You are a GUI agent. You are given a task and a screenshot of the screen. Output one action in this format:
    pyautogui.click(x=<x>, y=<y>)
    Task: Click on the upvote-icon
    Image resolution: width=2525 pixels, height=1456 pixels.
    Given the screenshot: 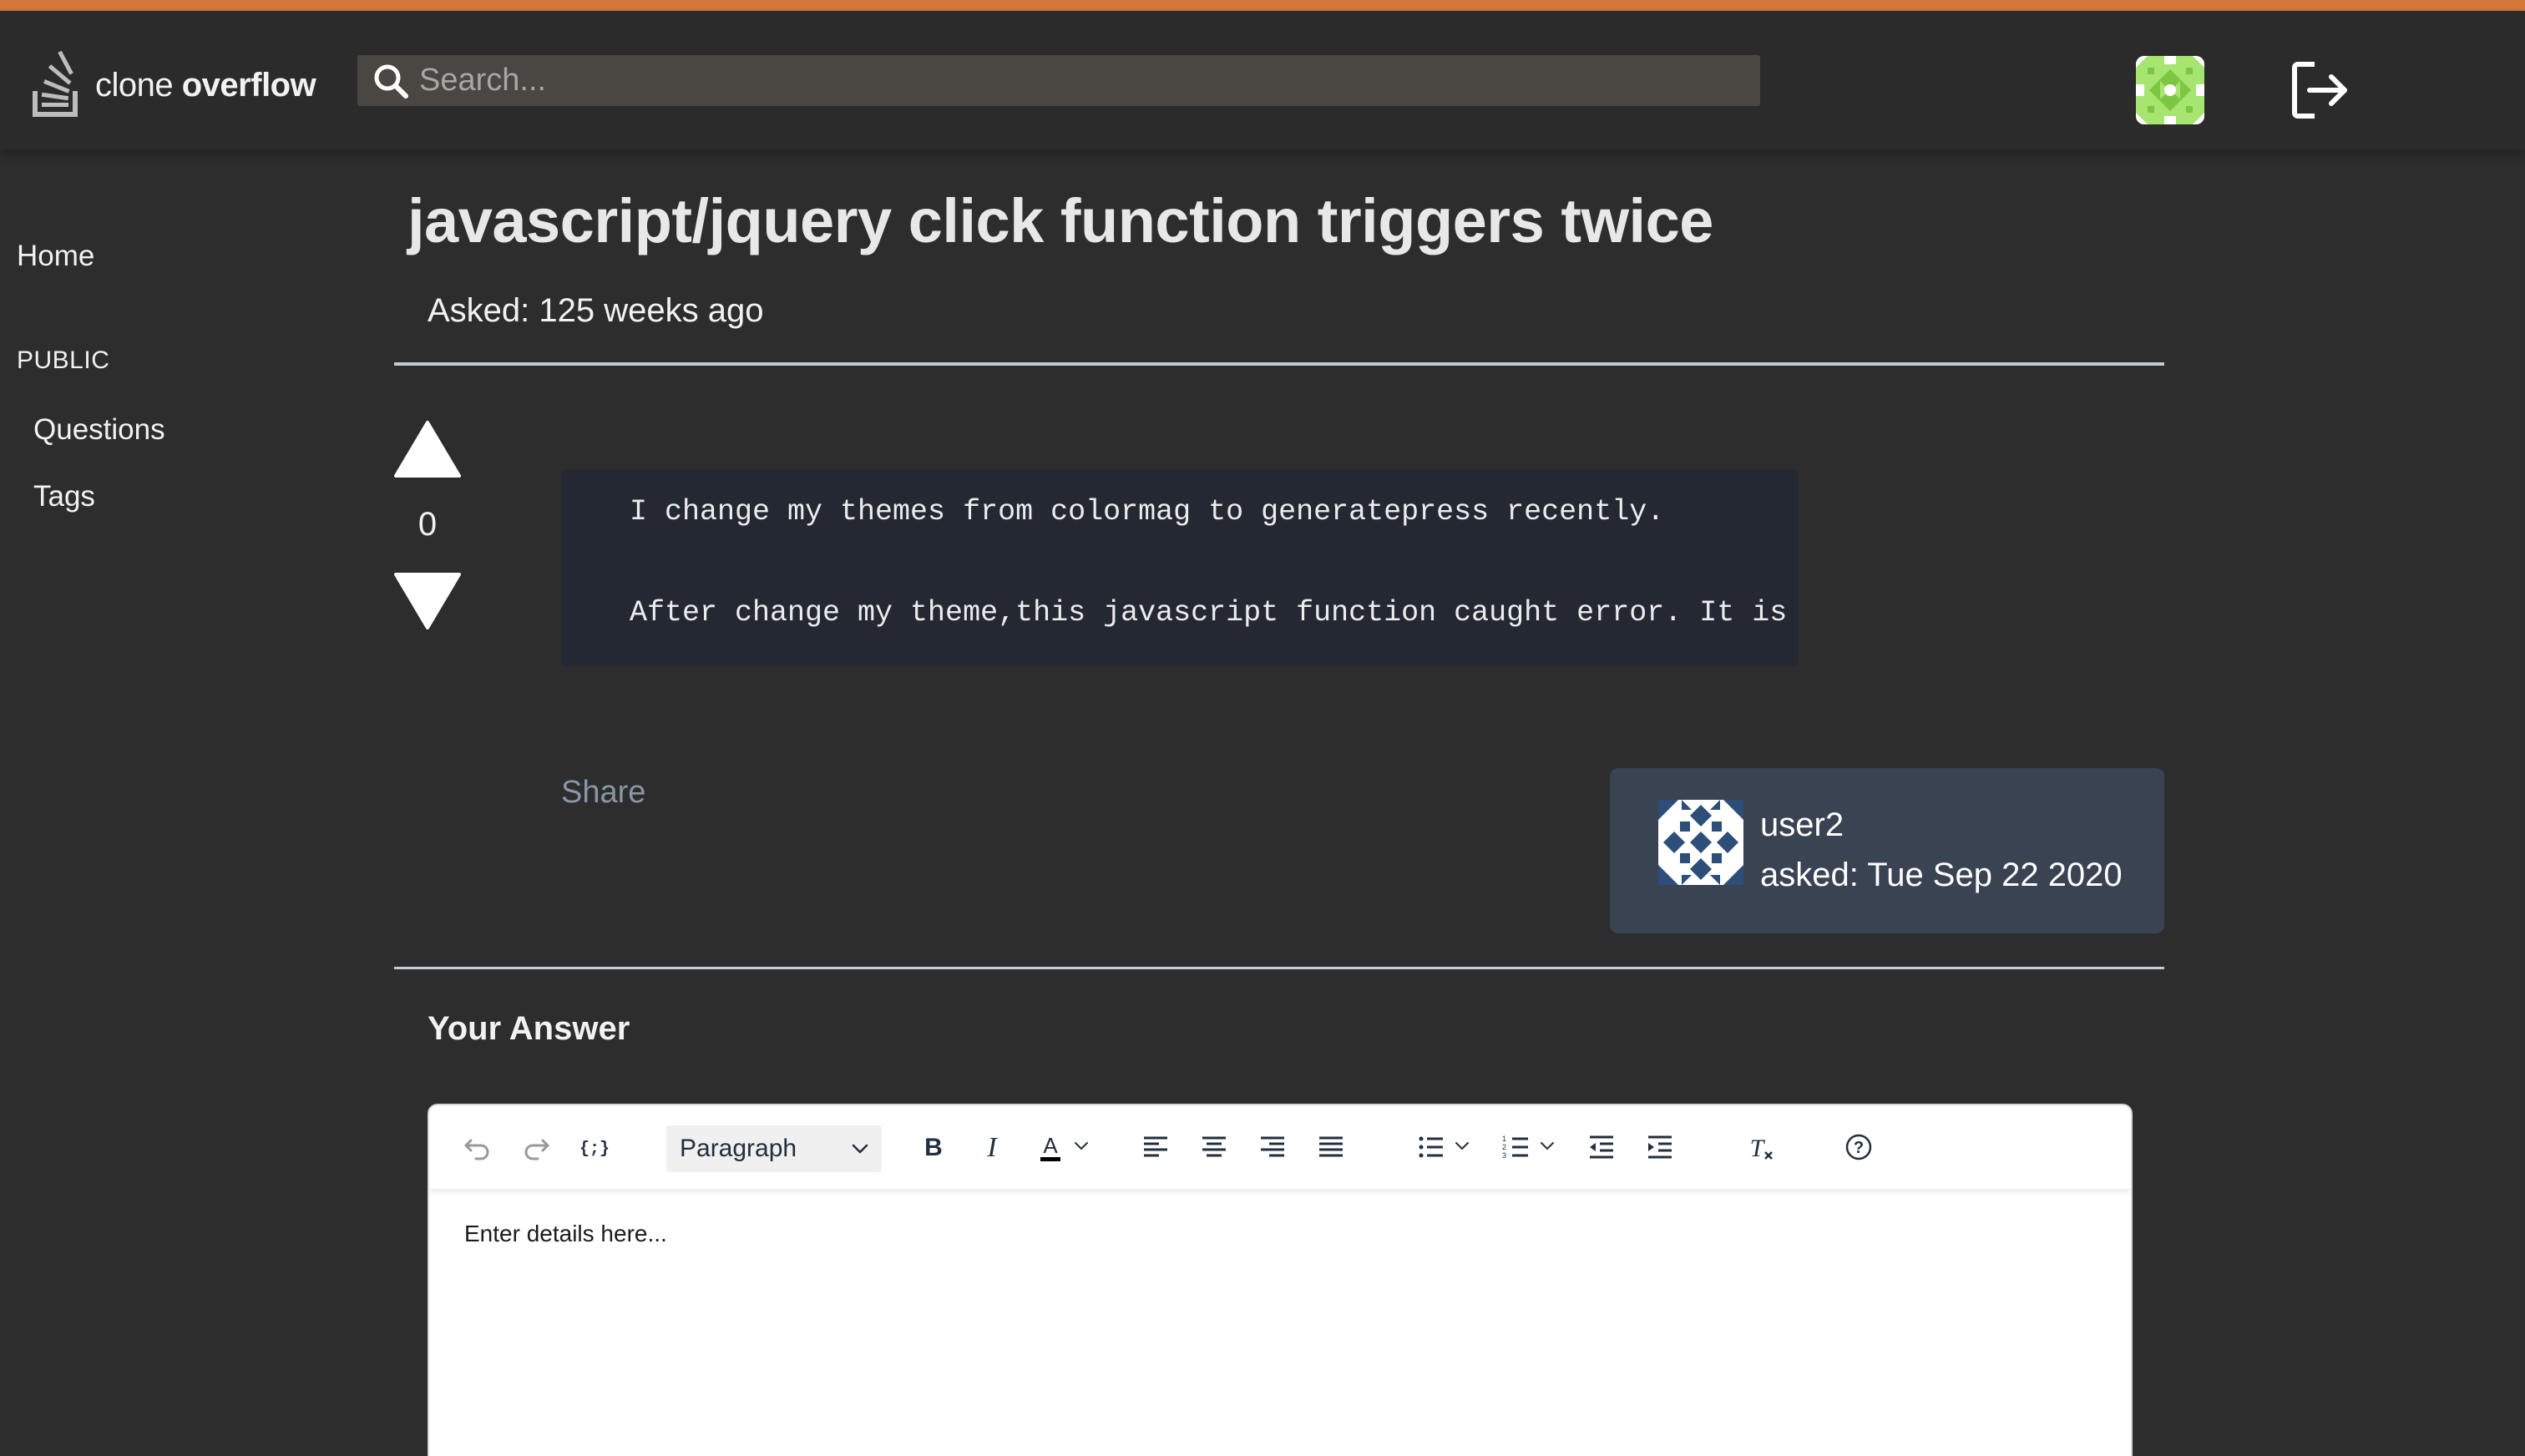 What is the action you would take?
    pyautogui.click(x=427, y=449)
    